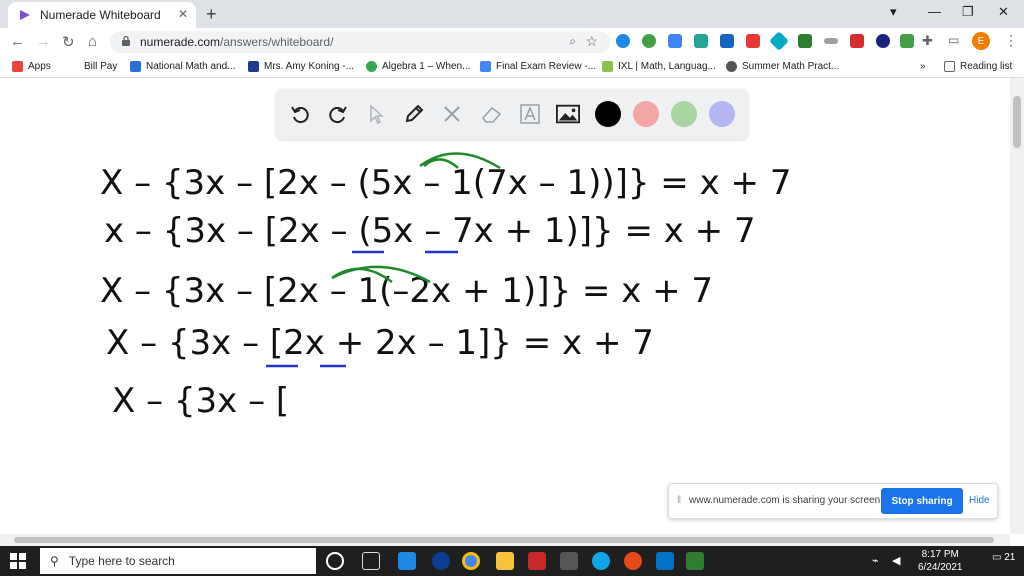  Describe the element at coordinates (505, 561) in the screenshot. I see `file-explorer-icon` at that location.